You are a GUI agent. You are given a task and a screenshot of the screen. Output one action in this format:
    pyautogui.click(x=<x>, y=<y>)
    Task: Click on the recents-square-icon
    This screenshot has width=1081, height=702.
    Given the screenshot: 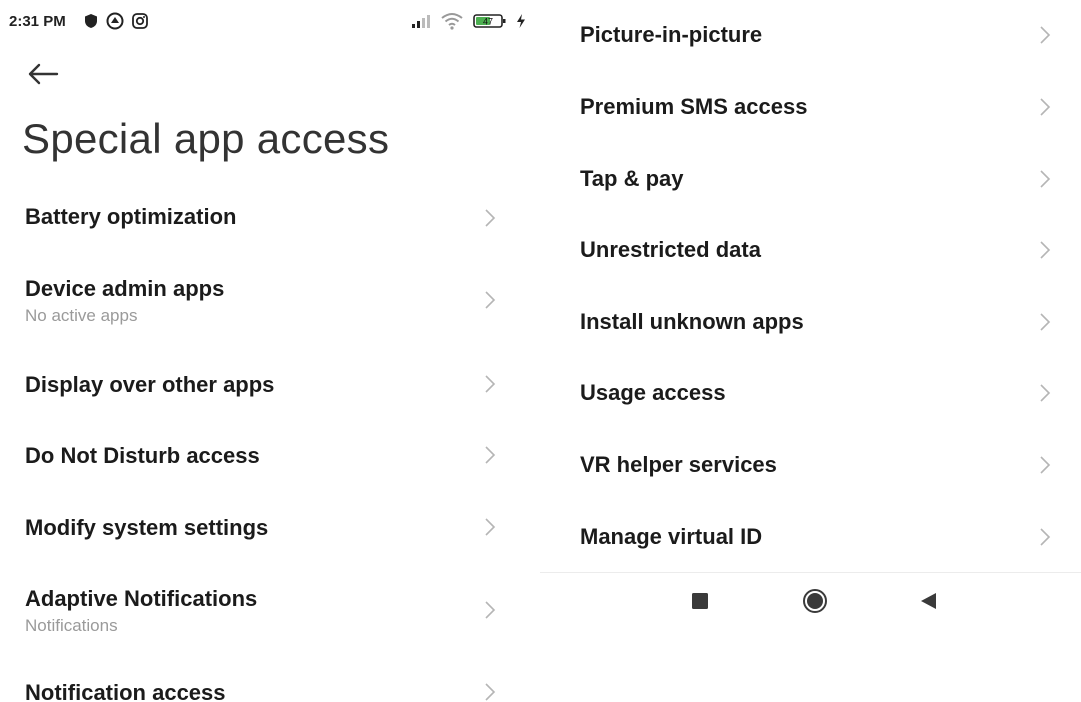 What is the action you would take?
    pyautogui.click(x=700, y=601)
    